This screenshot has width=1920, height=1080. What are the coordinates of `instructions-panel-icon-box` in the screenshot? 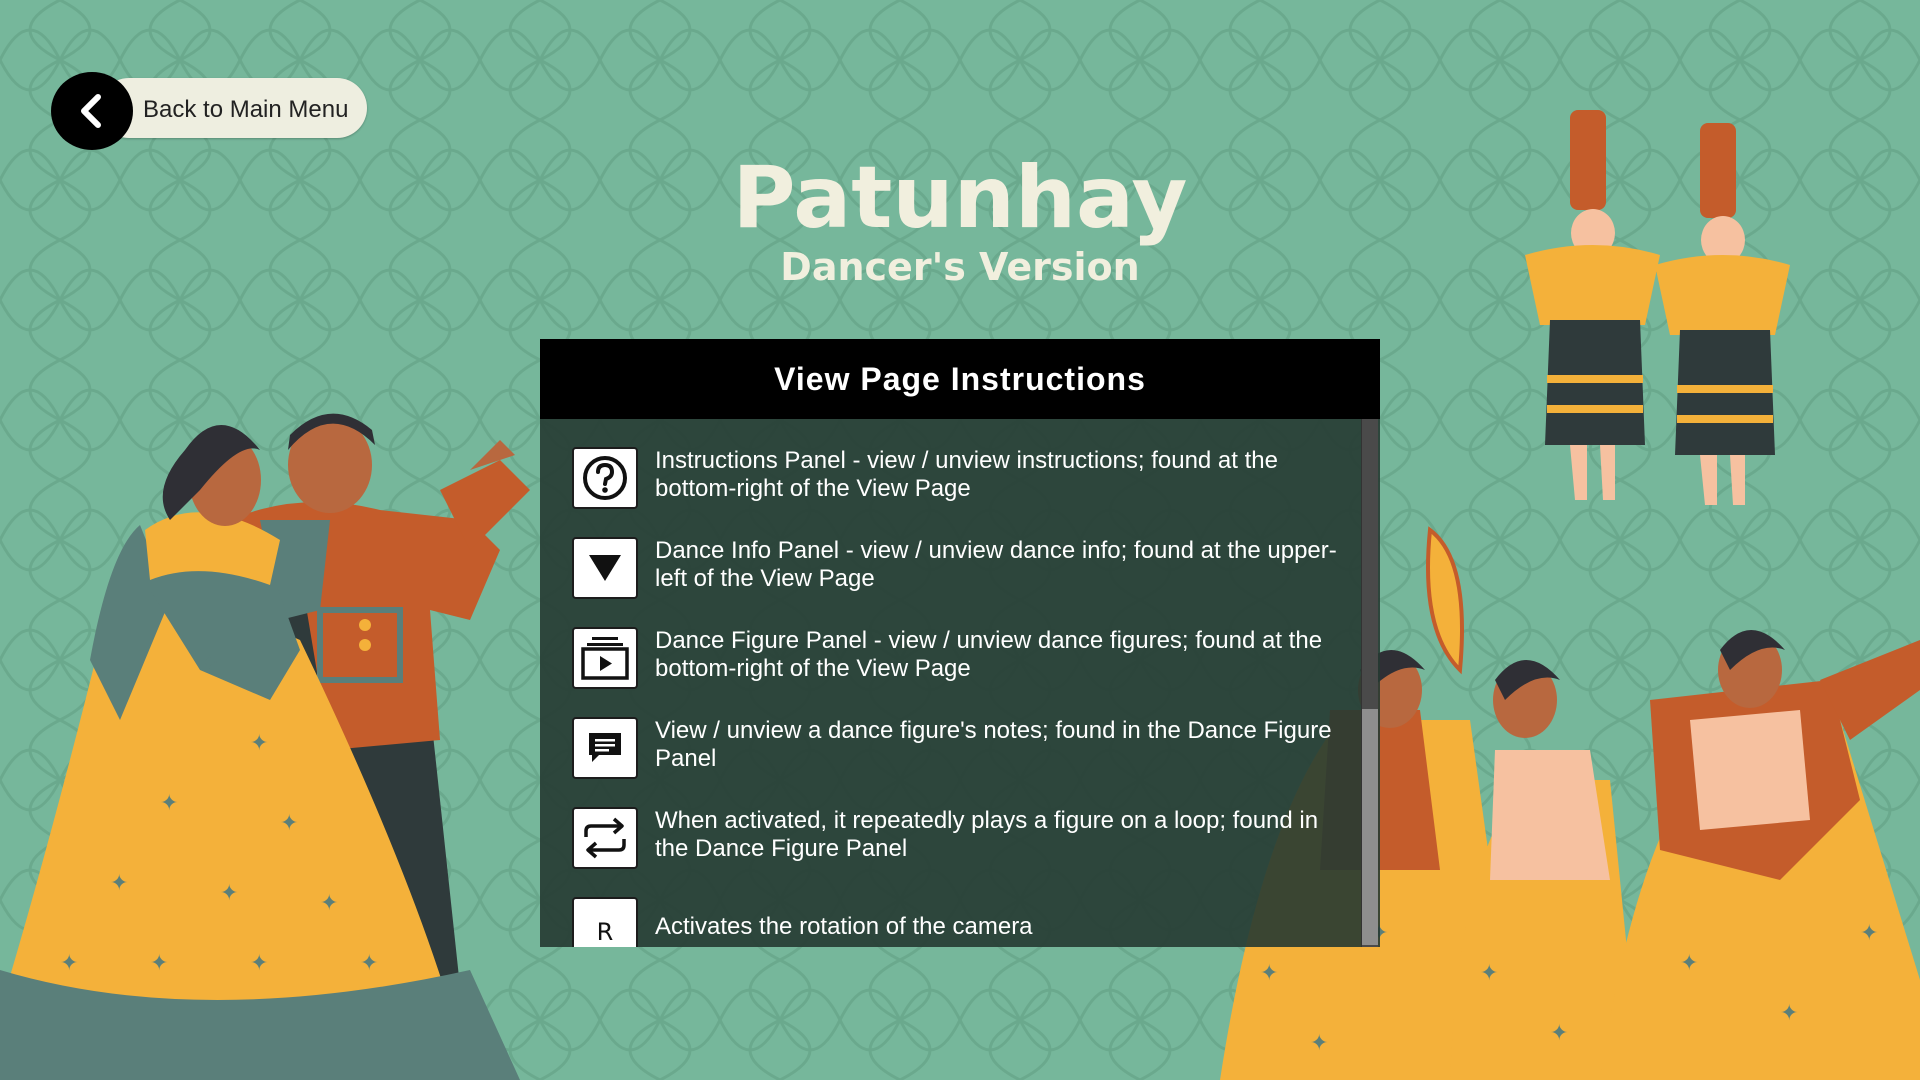 It's located at (605, 478).